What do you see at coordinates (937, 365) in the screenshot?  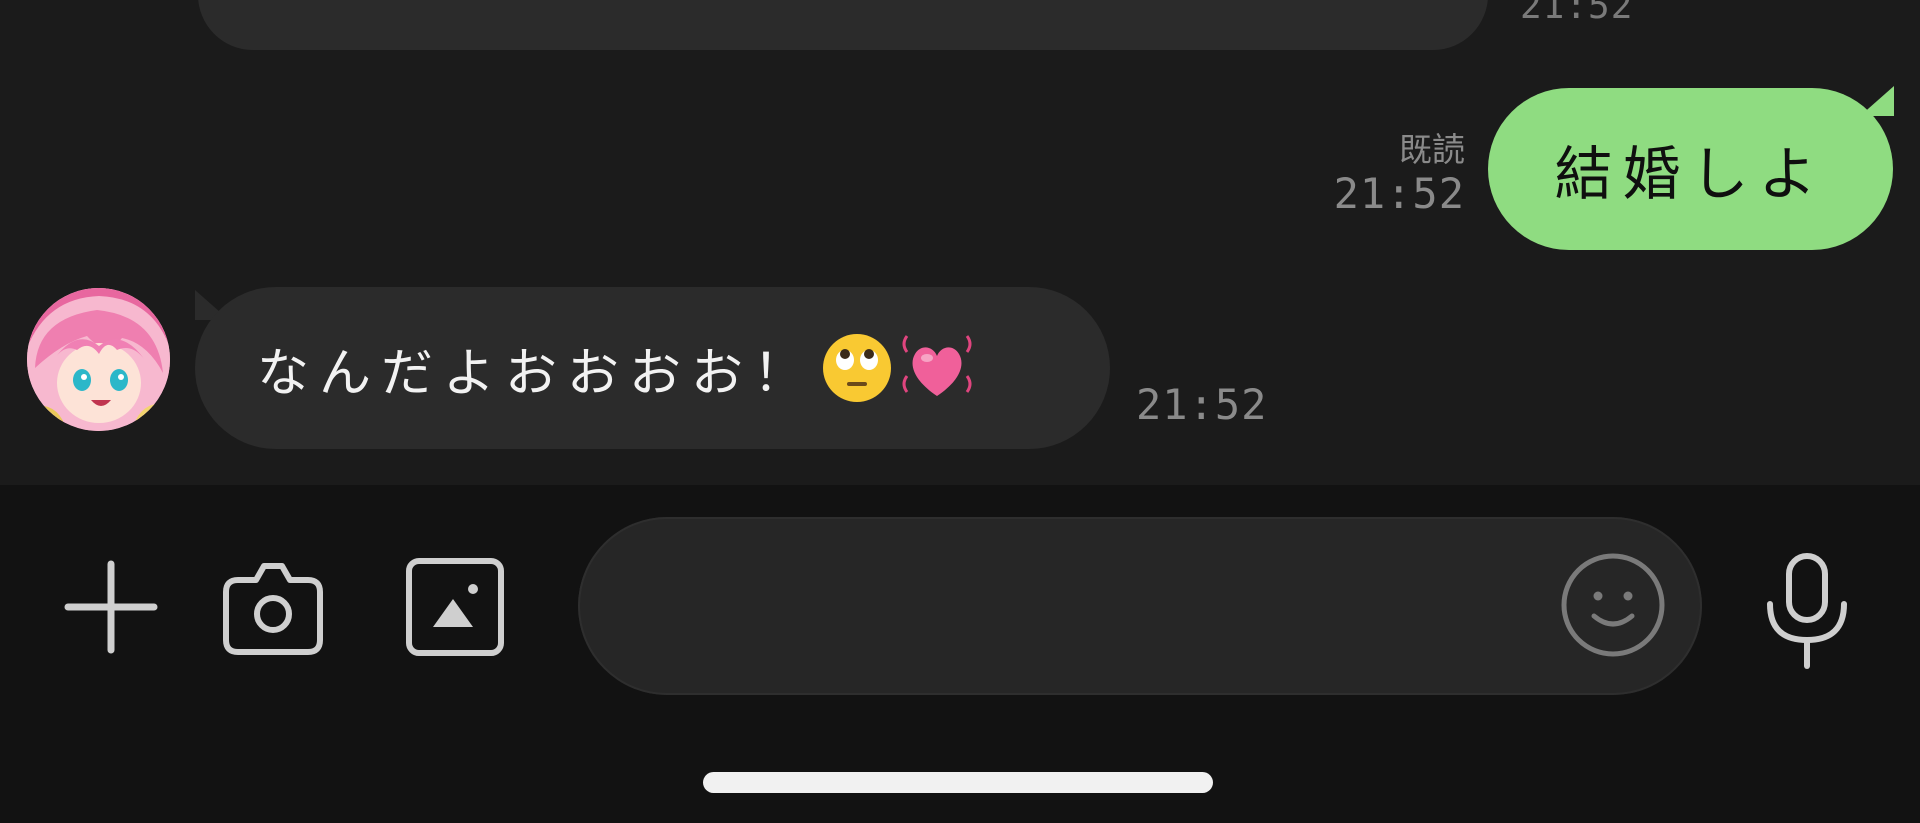 I see `beating-heart-emoji` at bounding box center [937, 365].